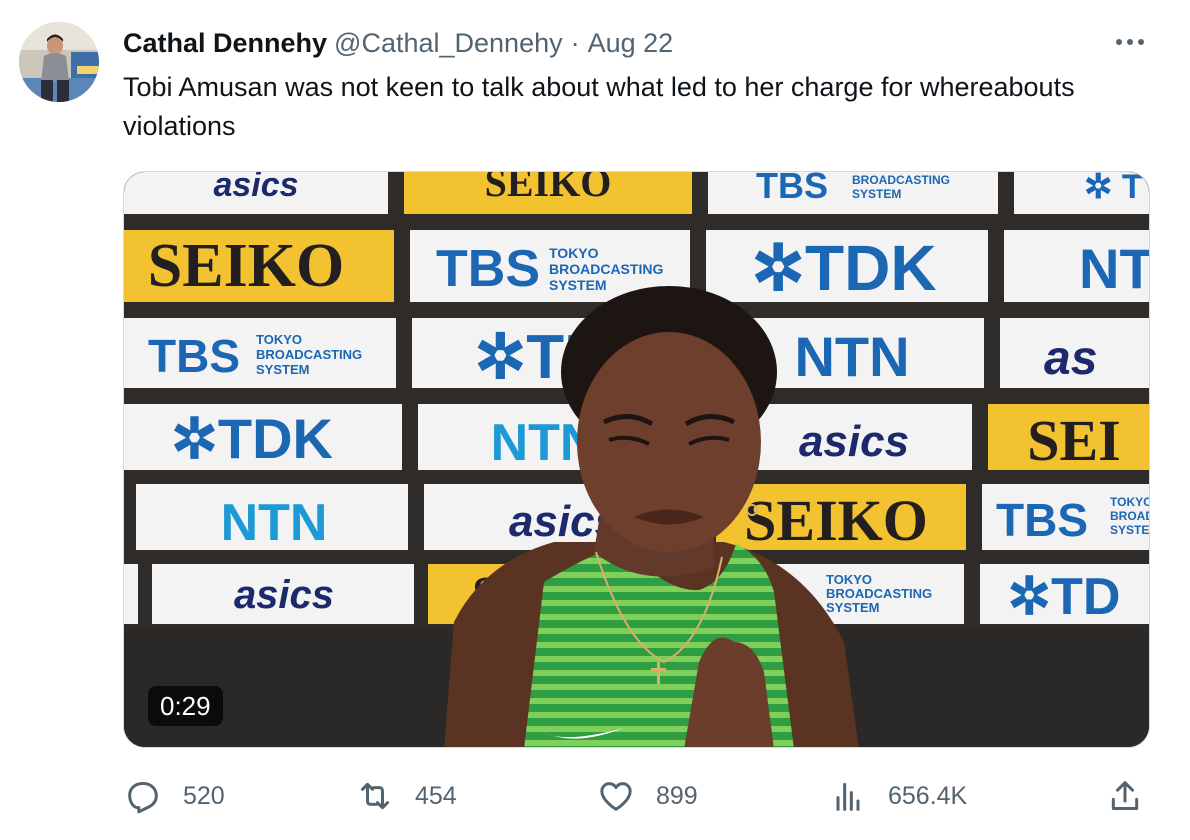 Image resolution: width=1190 pixels, height=840 pixels. I want to click on retweet-icon, so click(375, 796).